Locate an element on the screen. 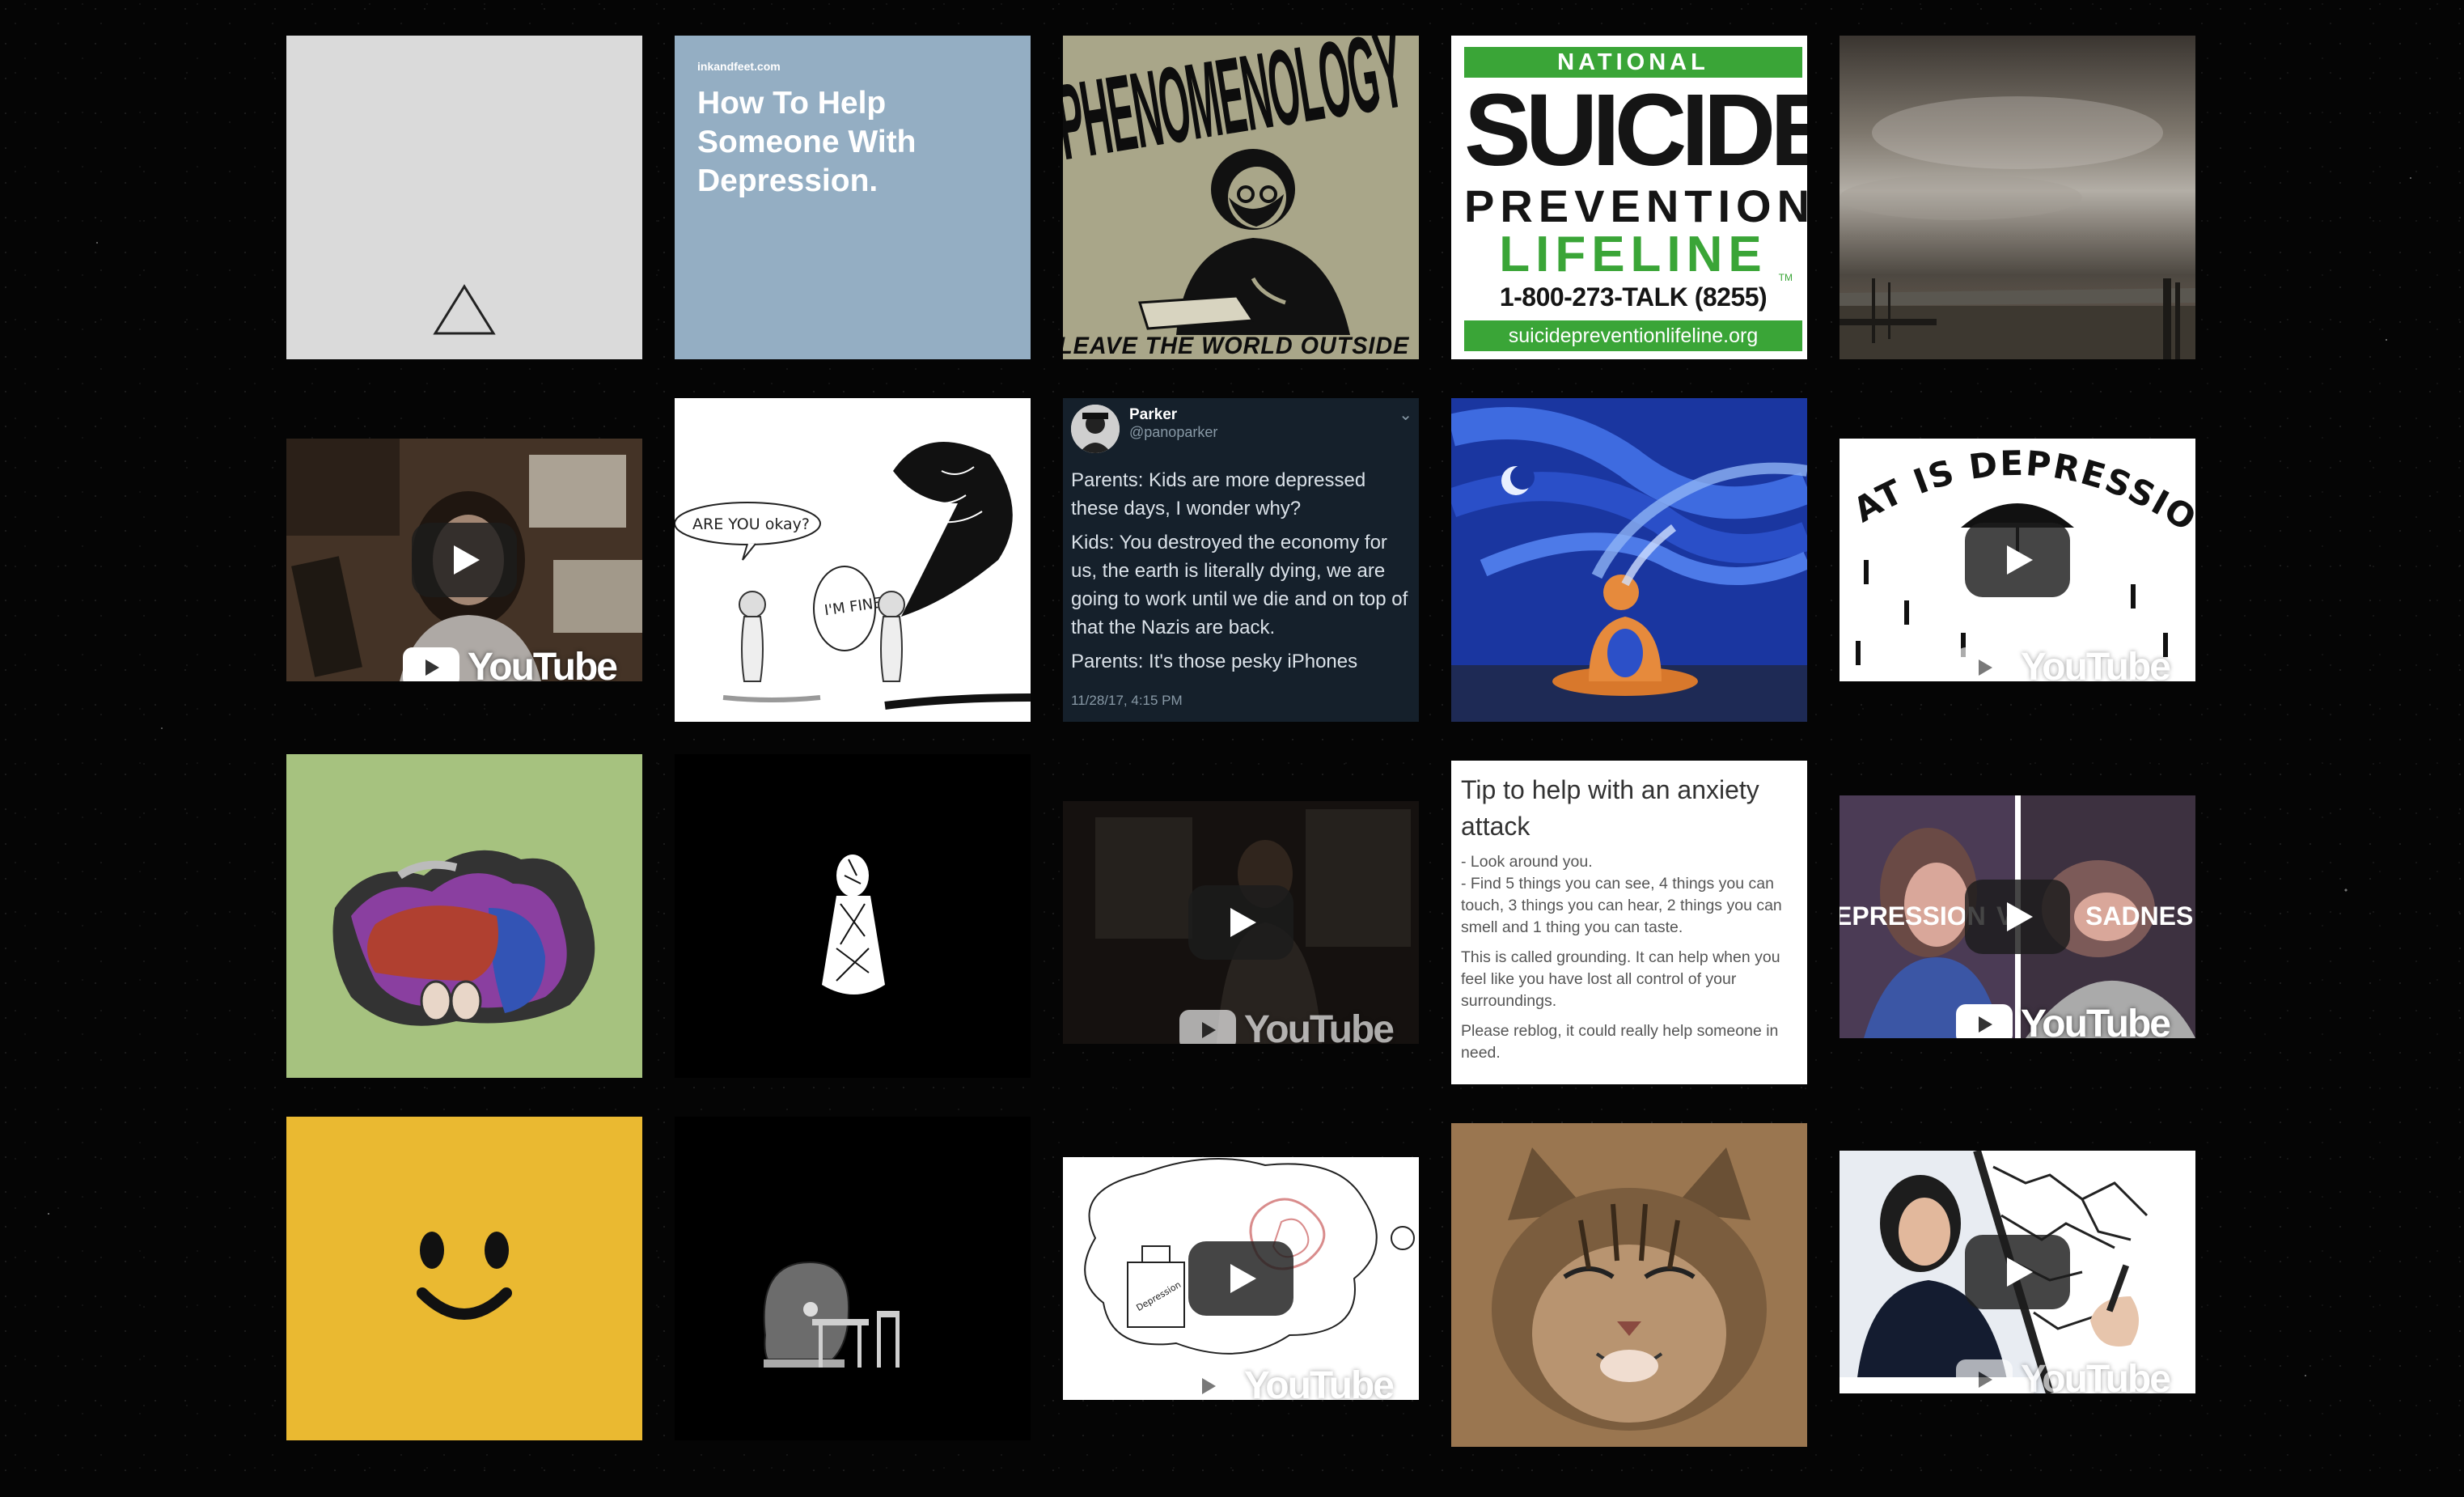 The height and width of the screenshot is (1497, 2464). video-tile-6: YouTube is located at coordinates (2017, 1272).